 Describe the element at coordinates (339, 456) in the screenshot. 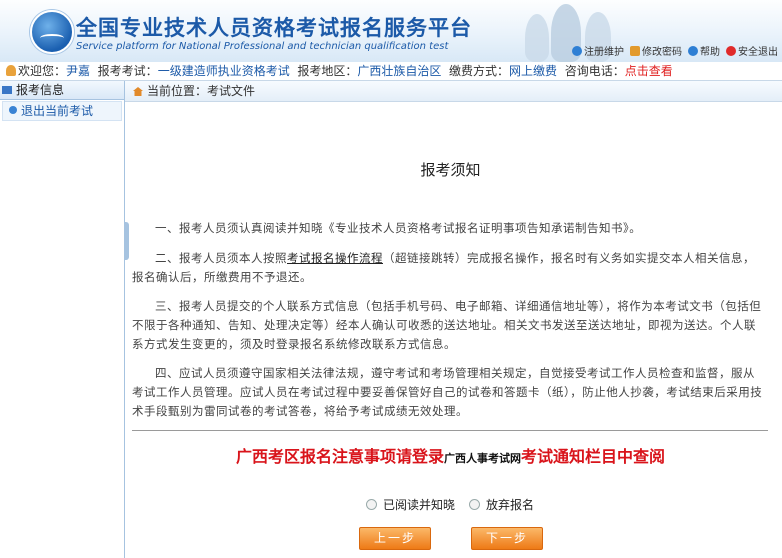

I see `region-notice-text-a: 广西考区报名注意事项请登录` at that location.